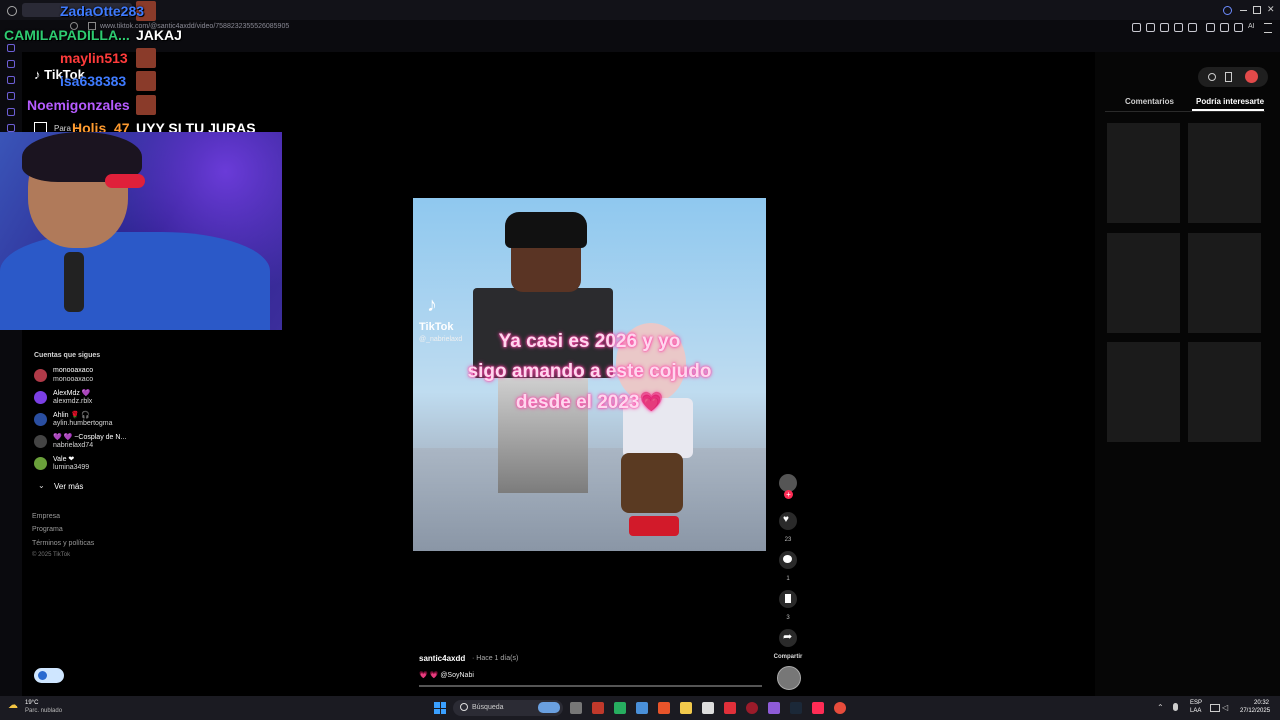 Image resolution: width=1280 pixels, height=720 pixels. What do you see at coordinates (432, 305) in the screenshot?
I see `tiktok-watermark-icon: ♪` at bounding box center [432, 305].